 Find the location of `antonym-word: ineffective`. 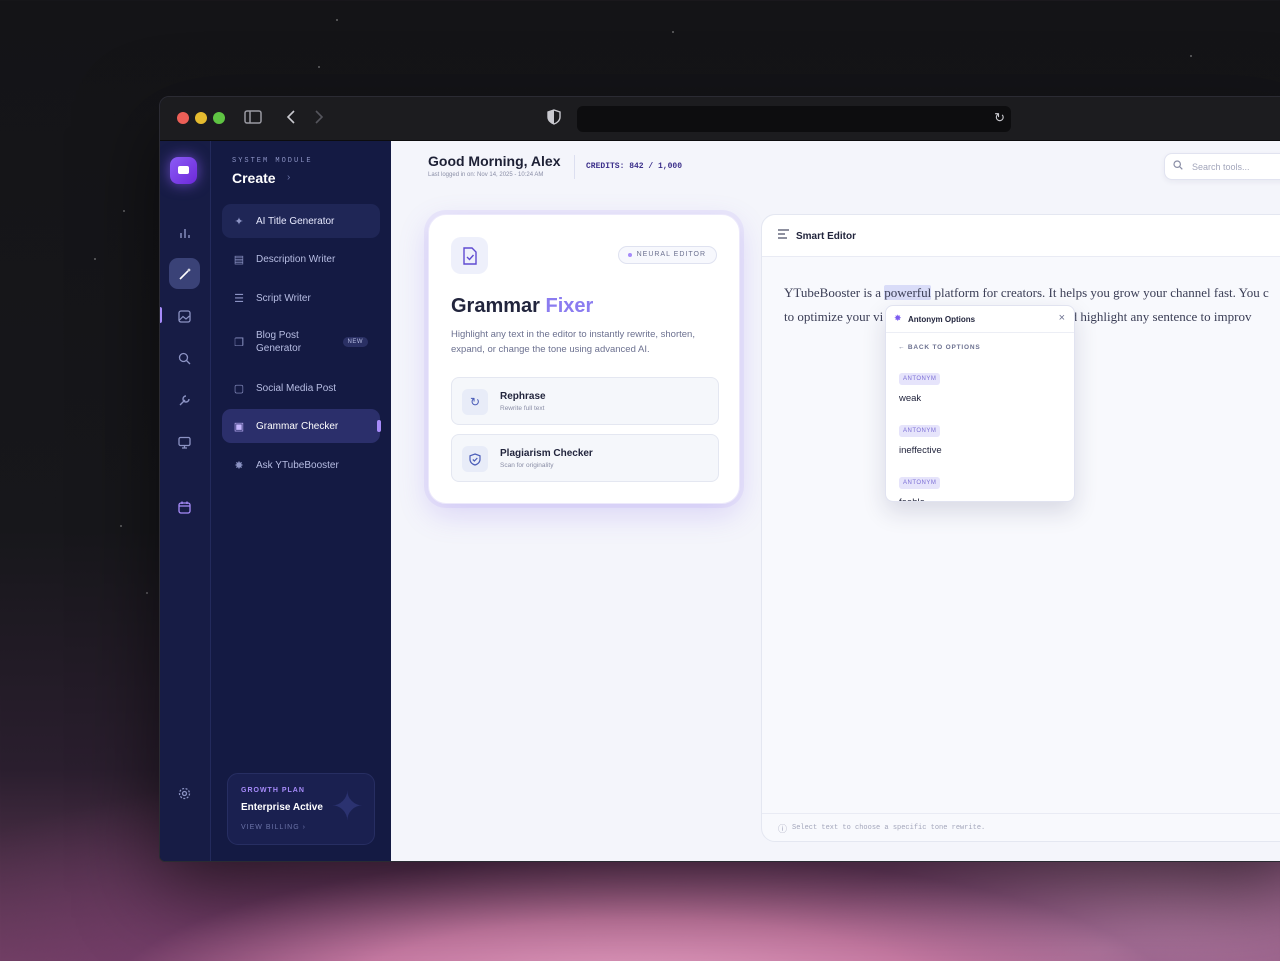

antonym-word: ineffective is located at coordinates (920, 450).